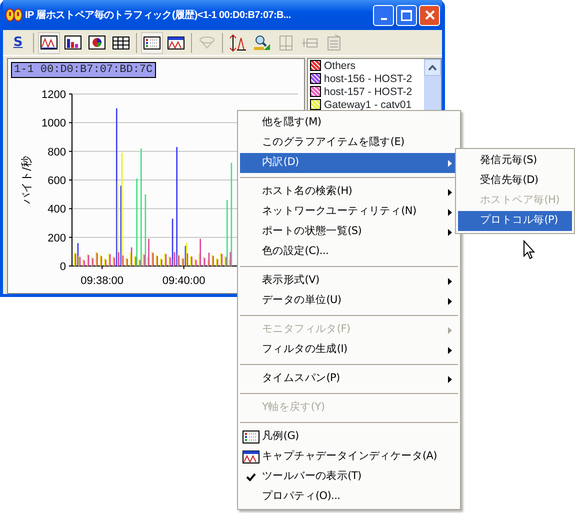 The width and height of the screenshot is (575, 513). Describe the element at coordinates (340, 66) in the screenshot. I see `legend-item: Others` at that location.